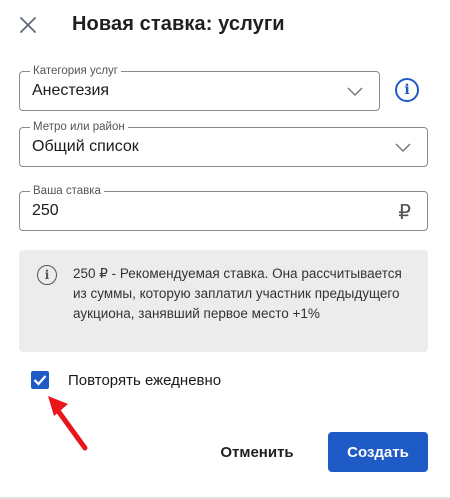  I want to click on cancel-button: Отменить, so click(257, 452).